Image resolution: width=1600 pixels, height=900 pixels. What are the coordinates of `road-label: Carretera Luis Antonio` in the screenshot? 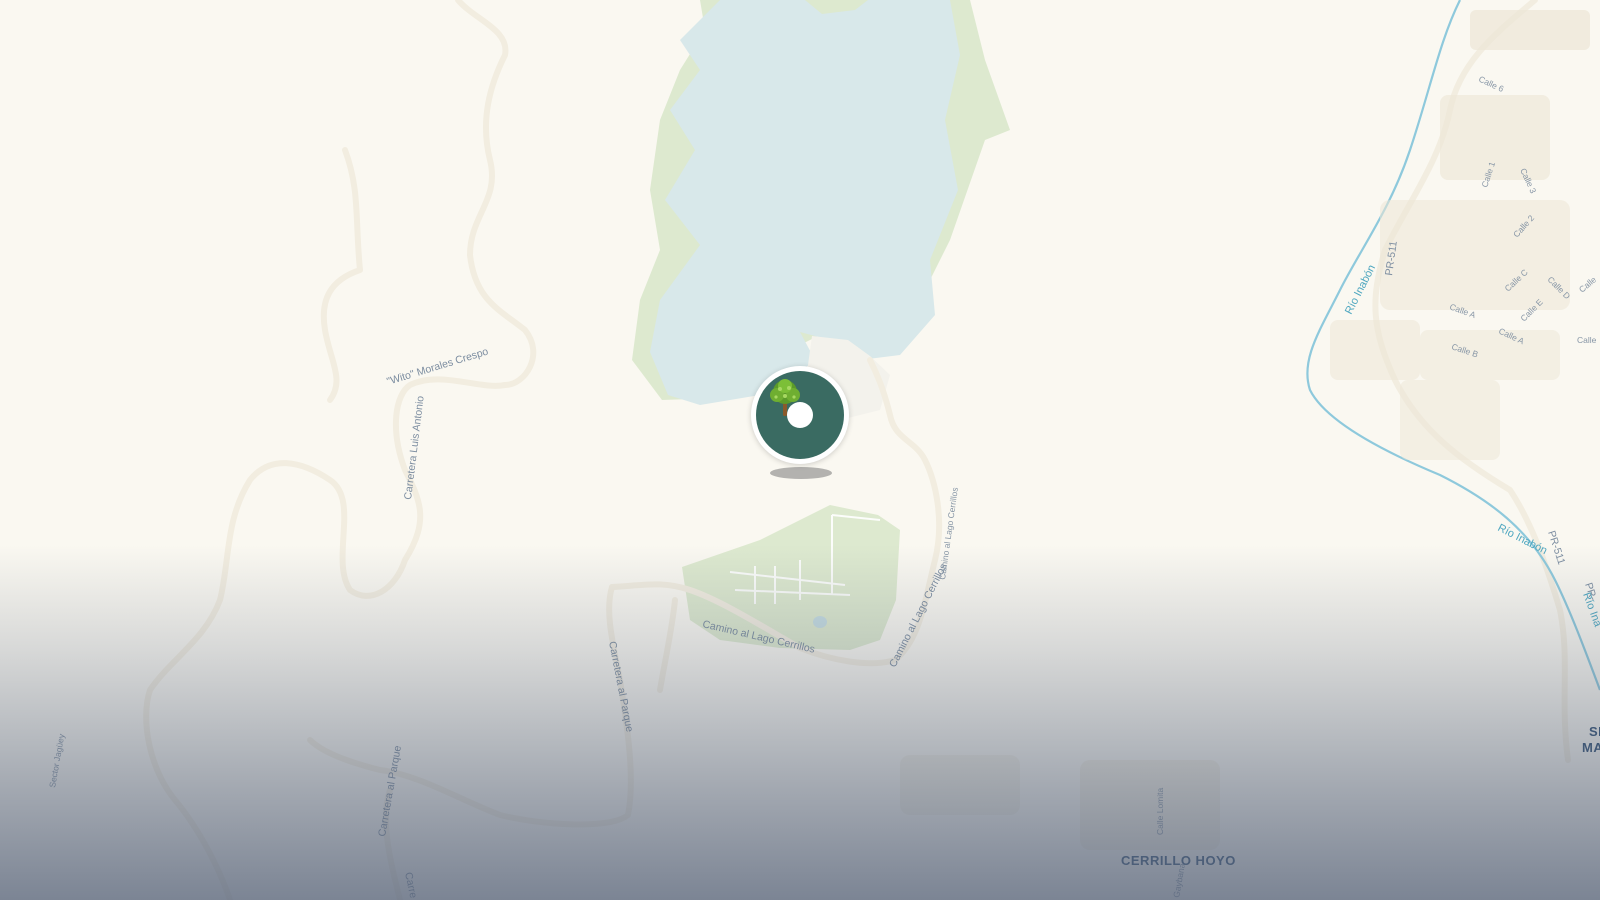 It's located at (414, 447).